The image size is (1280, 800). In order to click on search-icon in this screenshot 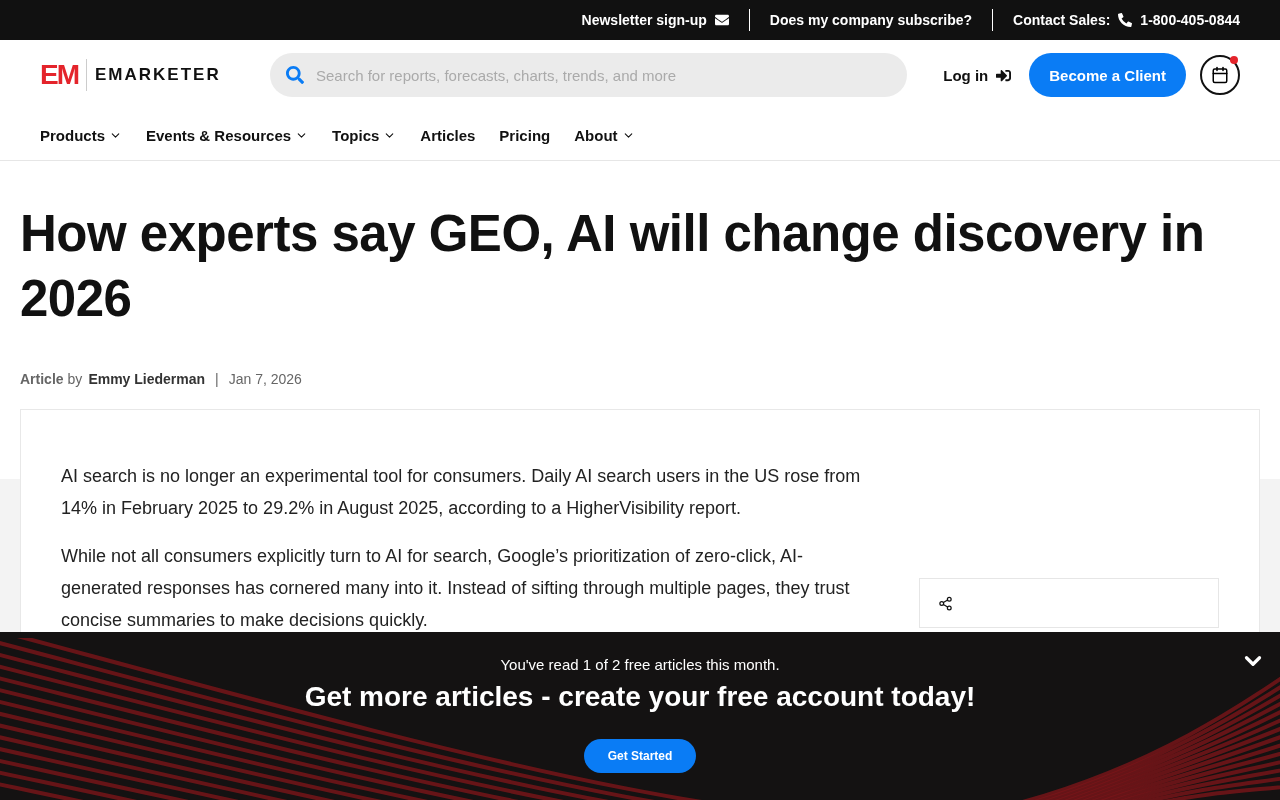, I will do `click(295, 75)`.